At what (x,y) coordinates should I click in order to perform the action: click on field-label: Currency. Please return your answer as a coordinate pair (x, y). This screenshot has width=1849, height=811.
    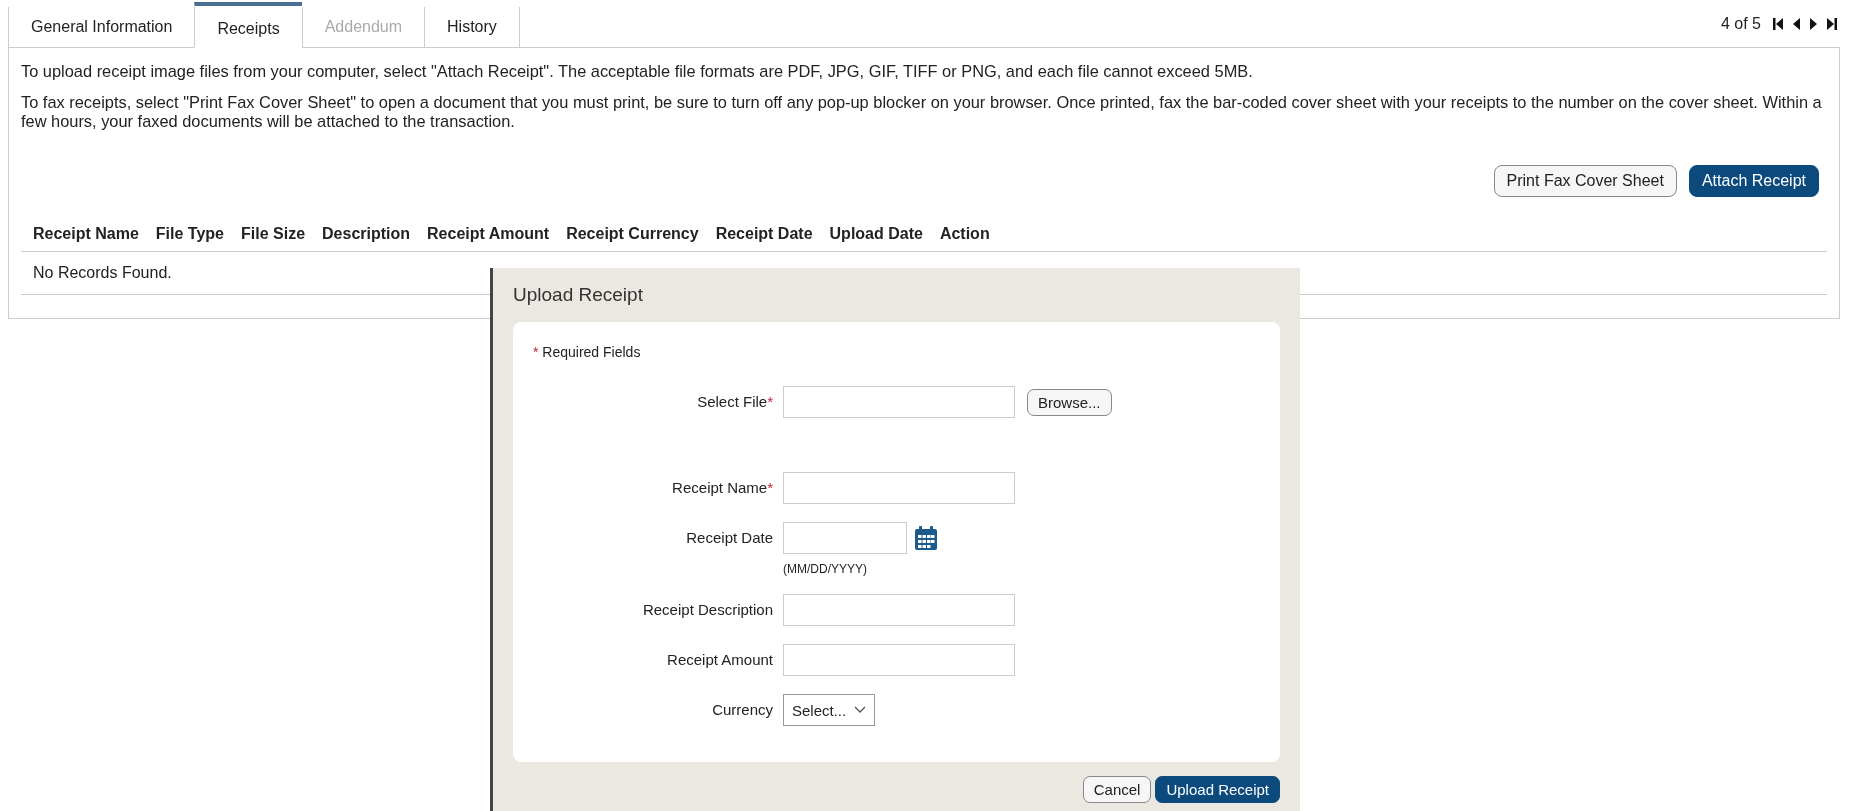
    Looking at the image, I should click on (742, 709).